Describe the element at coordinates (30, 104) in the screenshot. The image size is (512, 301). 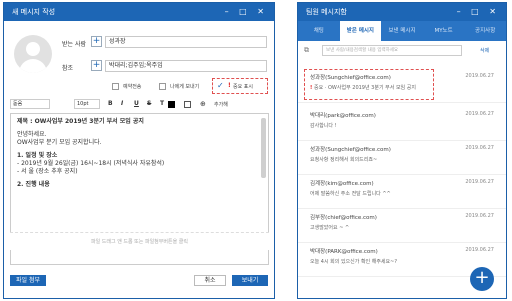
I see `font-select: 돋움` at that location.